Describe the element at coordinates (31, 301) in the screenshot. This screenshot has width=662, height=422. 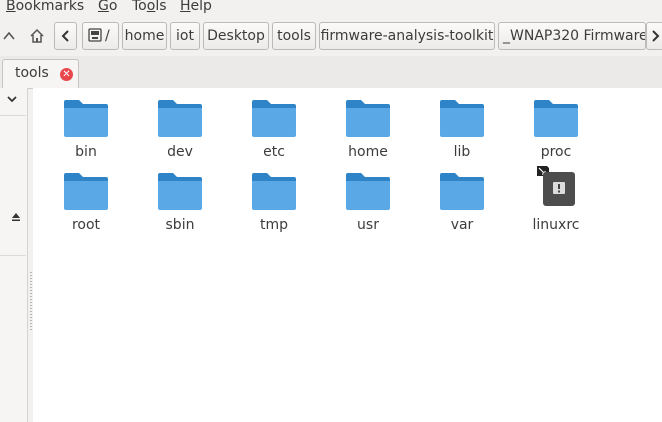
I see `pane-resize-grip` at that location.